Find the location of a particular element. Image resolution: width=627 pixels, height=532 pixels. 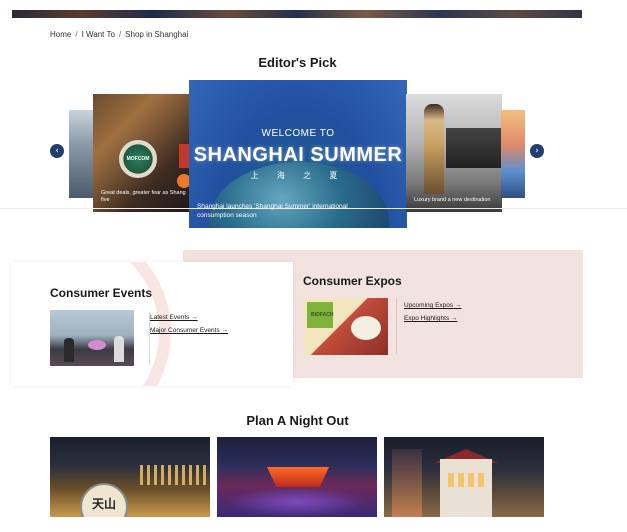

slide-chinese-text: 上 海 之 夏 is located at coordinates (298, 175).